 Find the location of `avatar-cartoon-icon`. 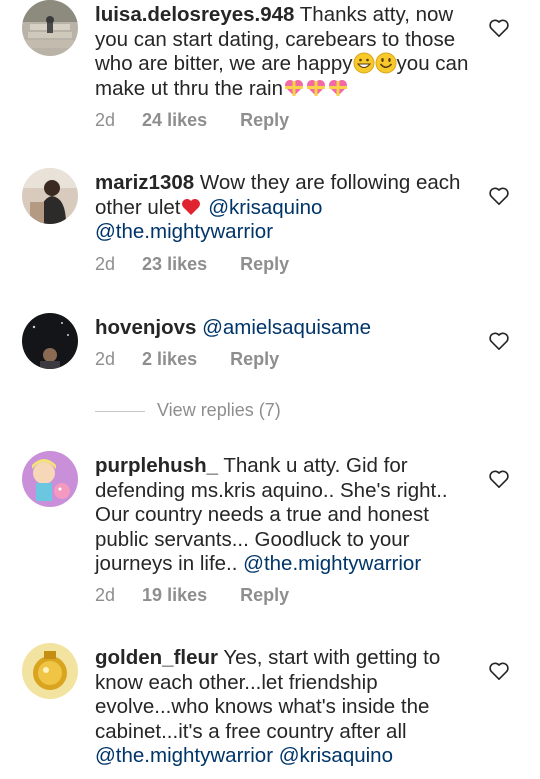

avatar-cartoon-icon is located at coordinates (50, 479).